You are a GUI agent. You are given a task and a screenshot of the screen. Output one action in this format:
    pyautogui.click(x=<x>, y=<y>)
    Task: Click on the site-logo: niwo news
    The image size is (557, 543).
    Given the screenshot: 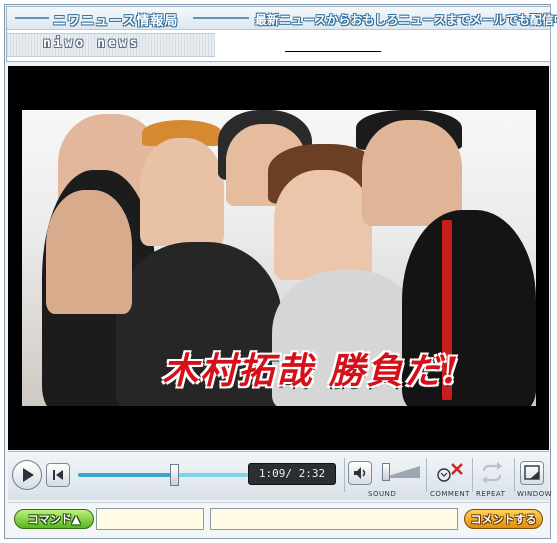 What is the action you would take?
    pyautogui.click(x=92, y=43)
    